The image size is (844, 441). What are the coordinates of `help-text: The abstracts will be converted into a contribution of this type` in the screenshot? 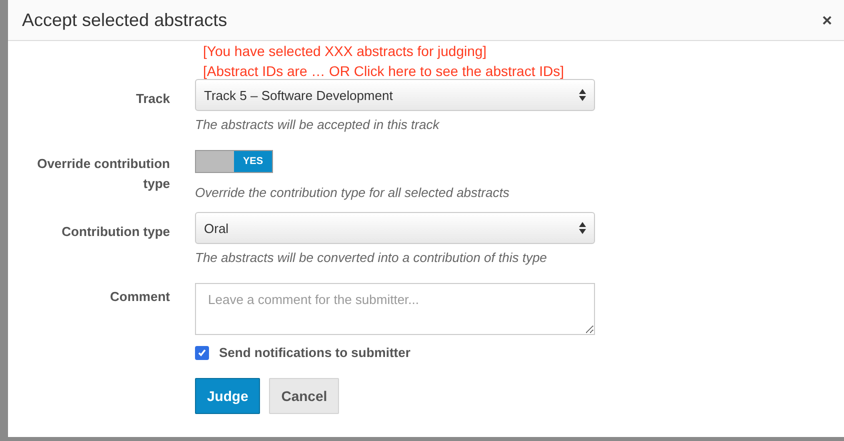 It's located at (371, 257).